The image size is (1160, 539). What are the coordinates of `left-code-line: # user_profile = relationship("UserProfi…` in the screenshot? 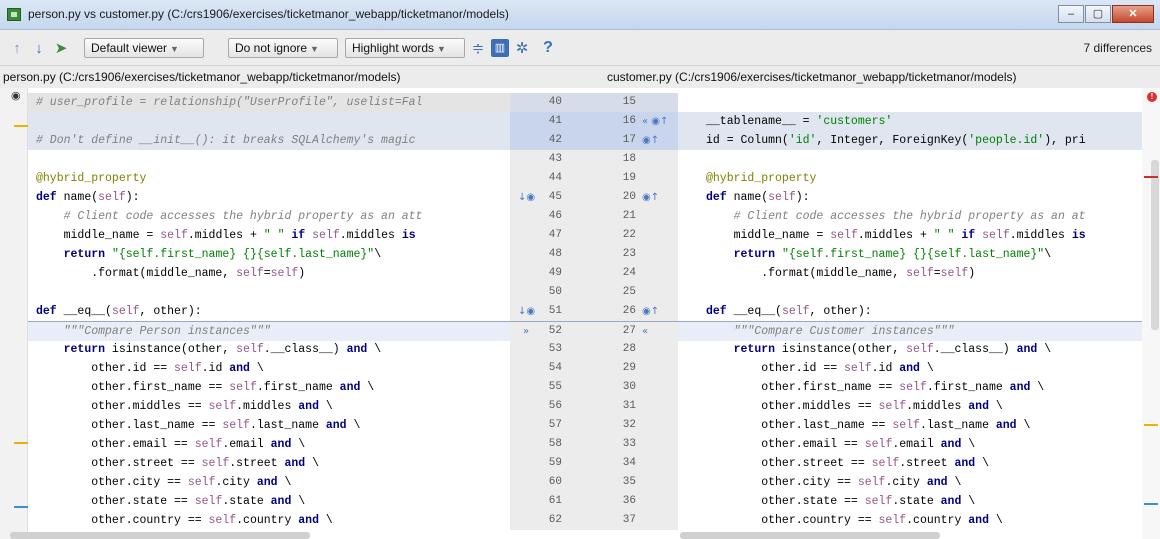 It's located at (269, 102).